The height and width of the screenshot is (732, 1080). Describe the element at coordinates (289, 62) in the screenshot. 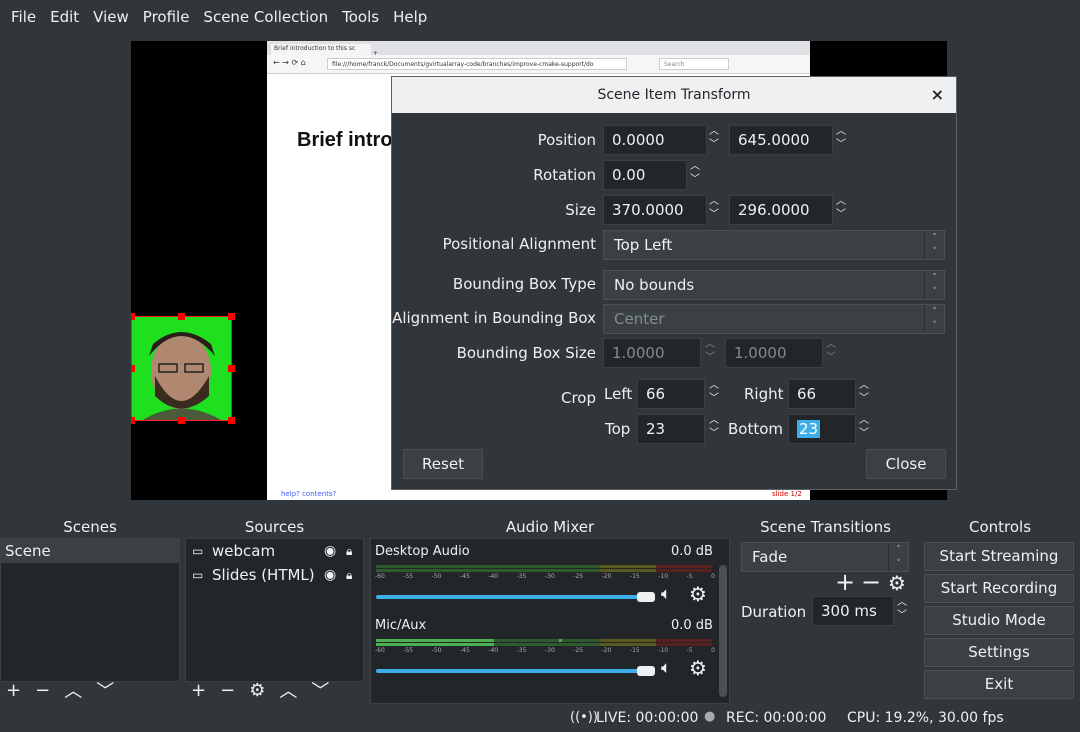

I see `back-icon: ← → ⟳ ⌂` at that location.